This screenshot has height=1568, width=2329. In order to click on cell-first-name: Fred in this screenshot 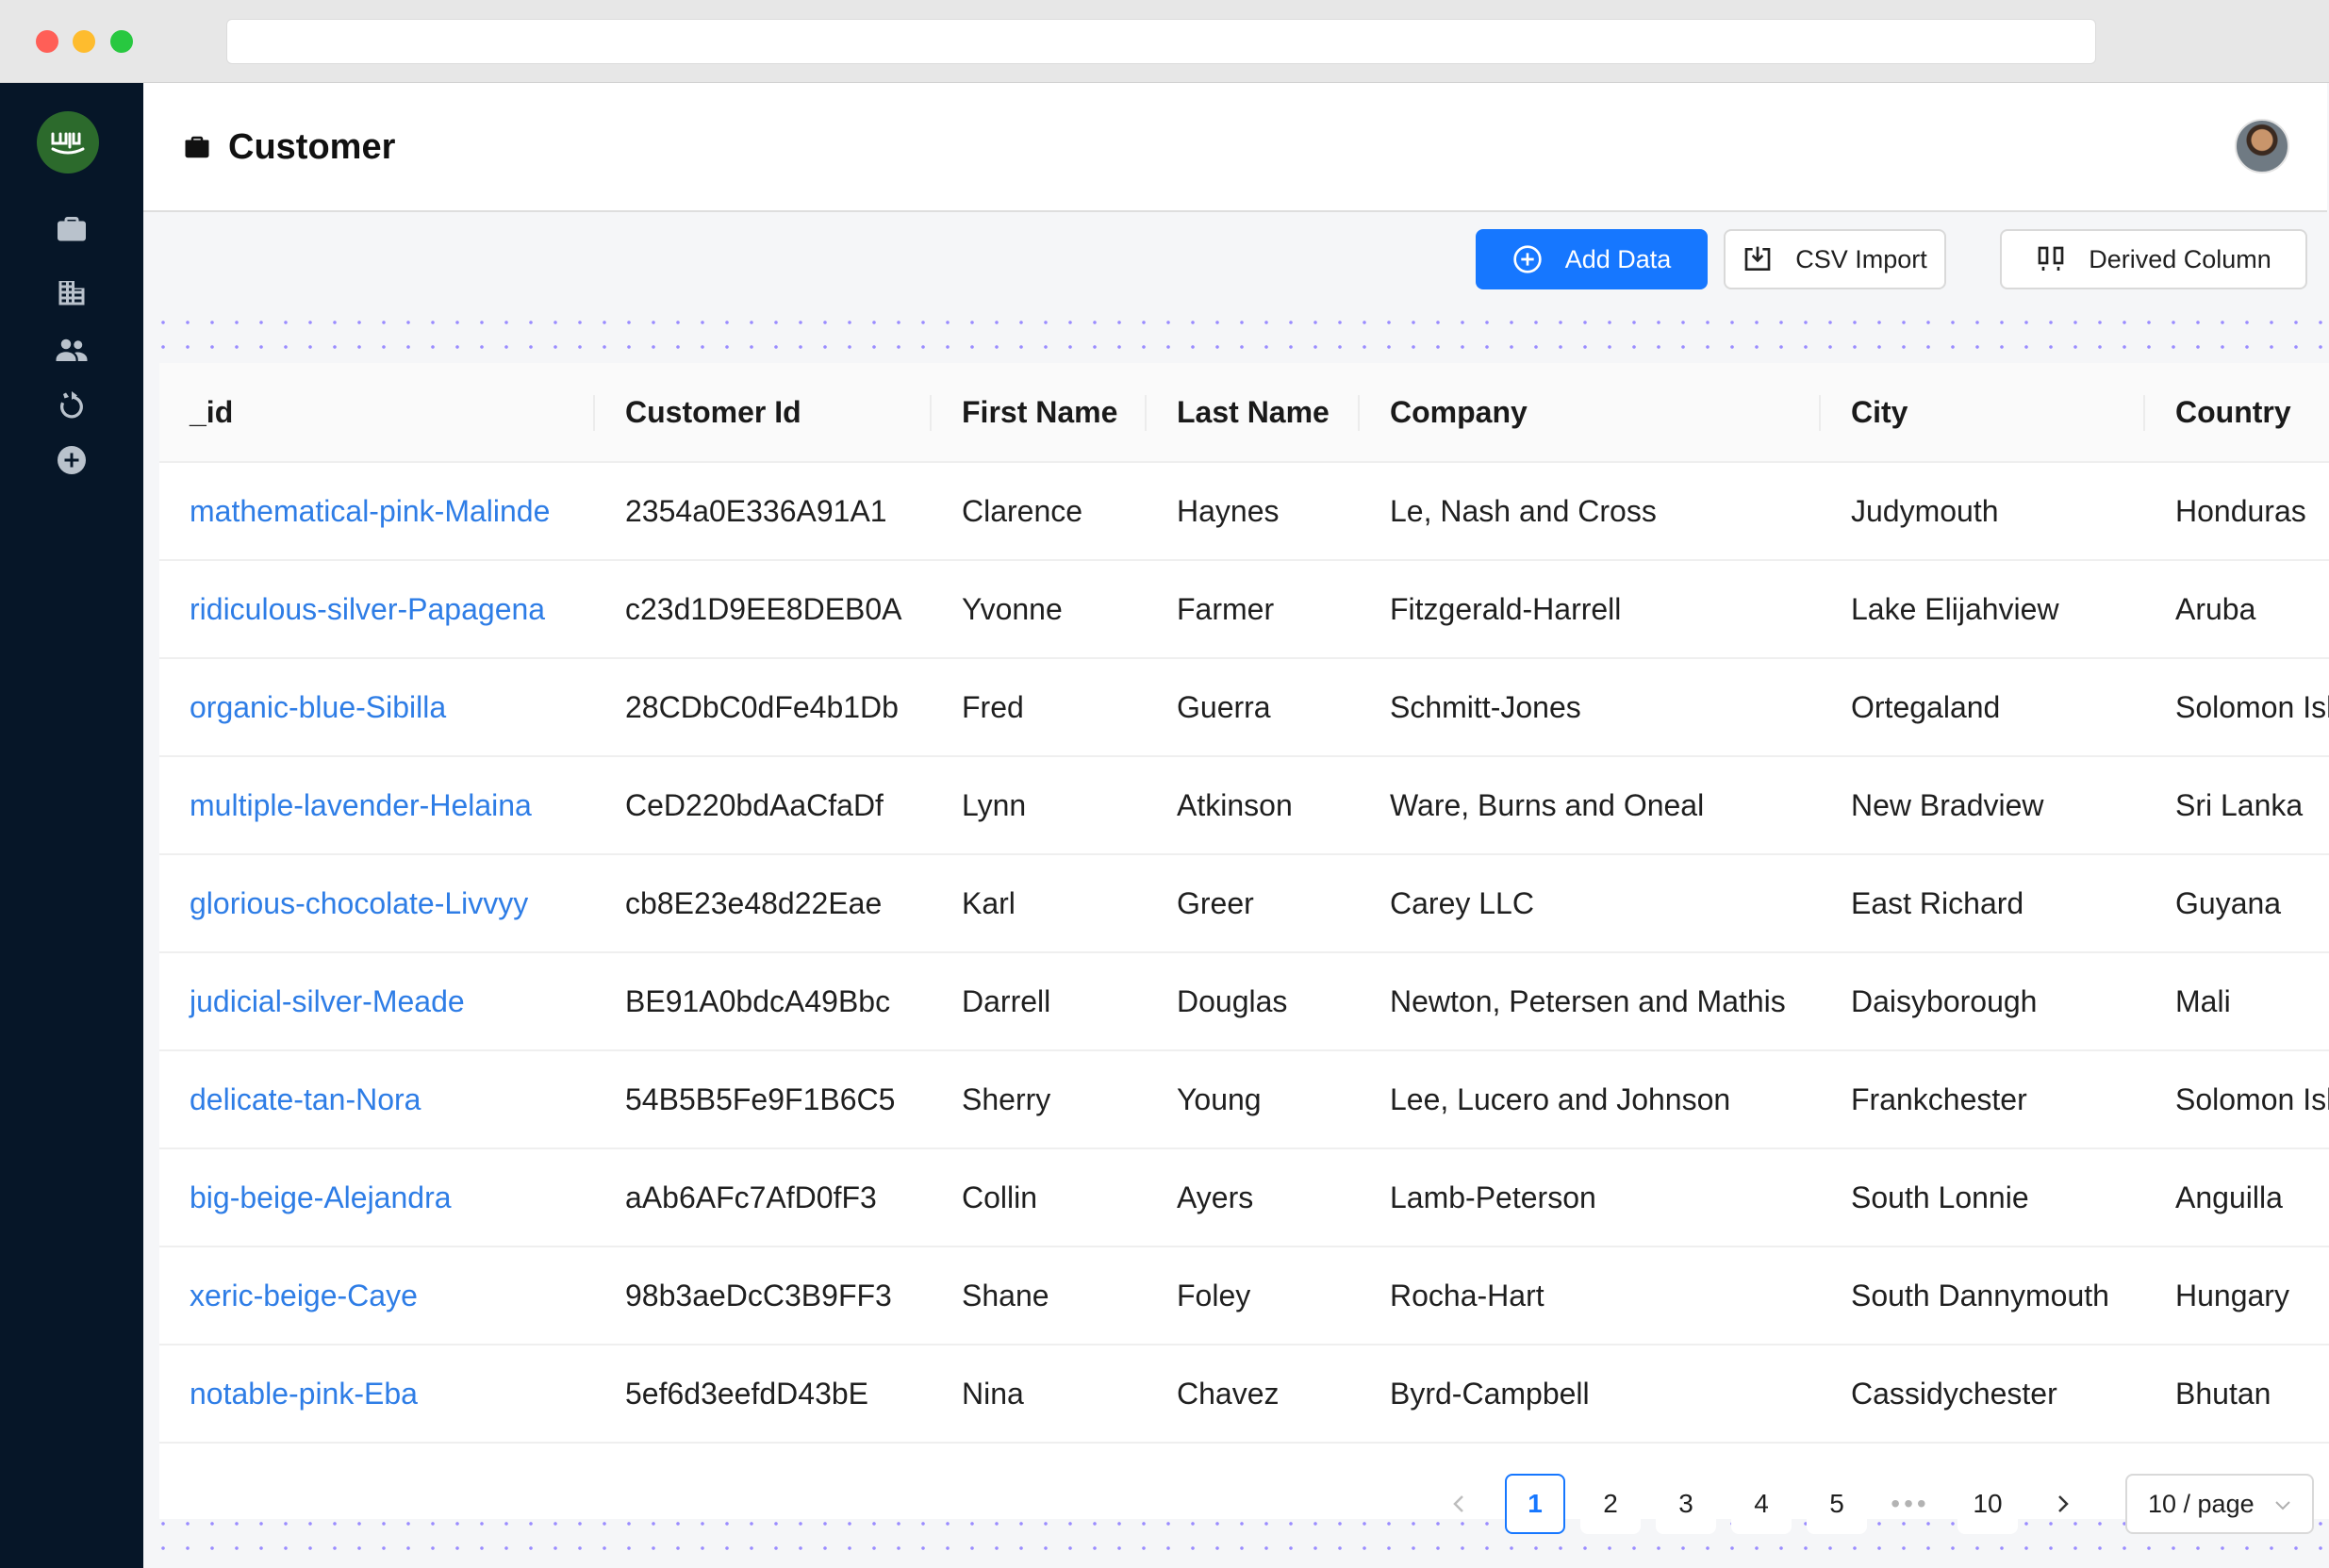, I will do `click(1039, 707)`.